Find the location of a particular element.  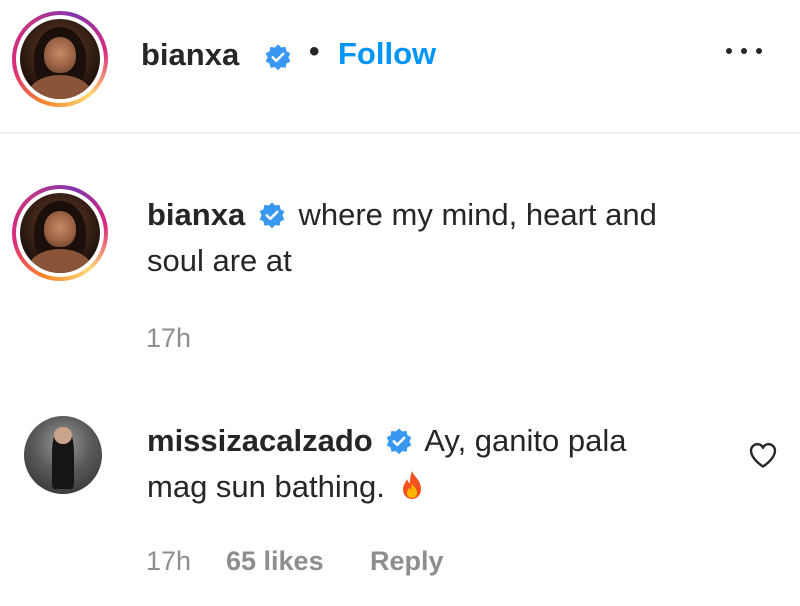

comment-timestamp: 17h is located at coordinates (168, 561).